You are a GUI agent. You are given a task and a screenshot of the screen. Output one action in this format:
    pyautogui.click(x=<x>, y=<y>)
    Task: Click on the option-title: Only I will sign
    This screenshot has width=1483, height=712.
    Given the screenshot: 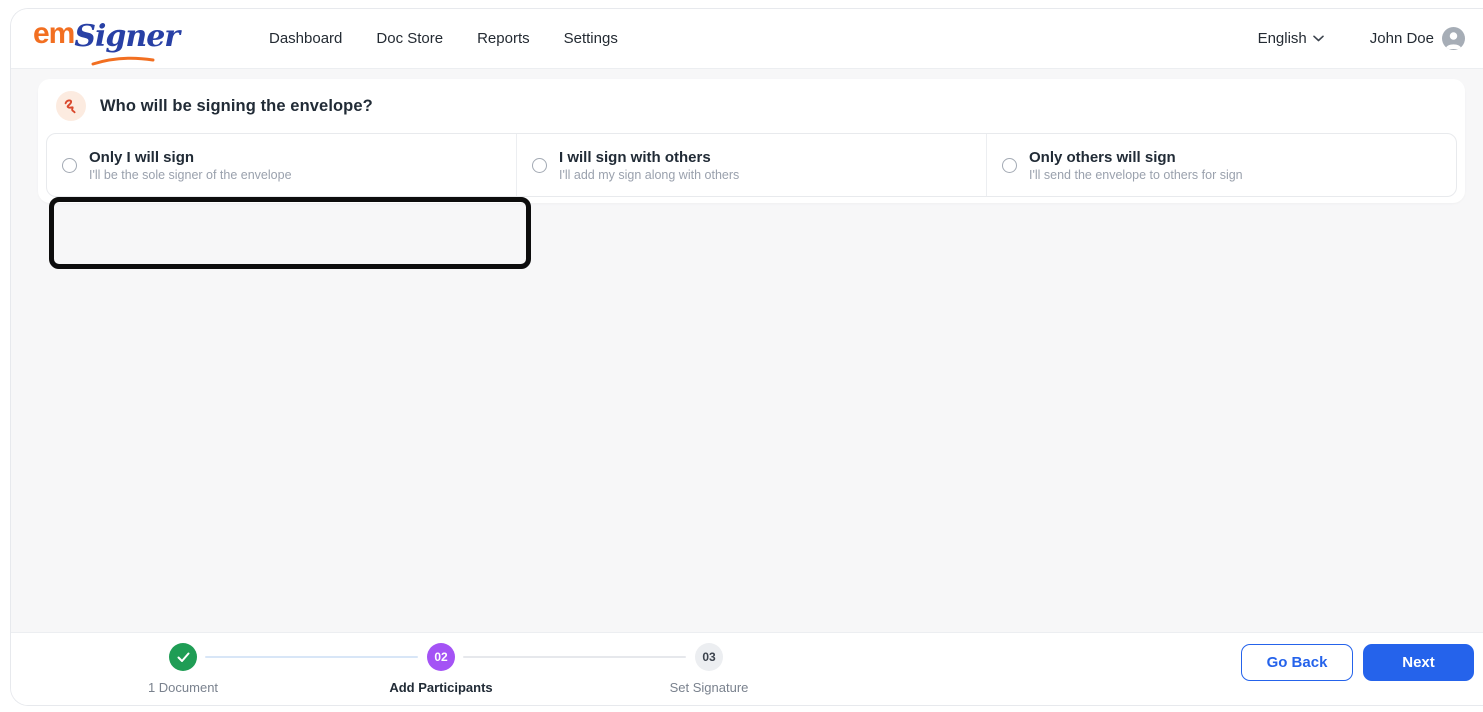 What is the action you would take?
    pyautogui.click(x=142, y=157)
    